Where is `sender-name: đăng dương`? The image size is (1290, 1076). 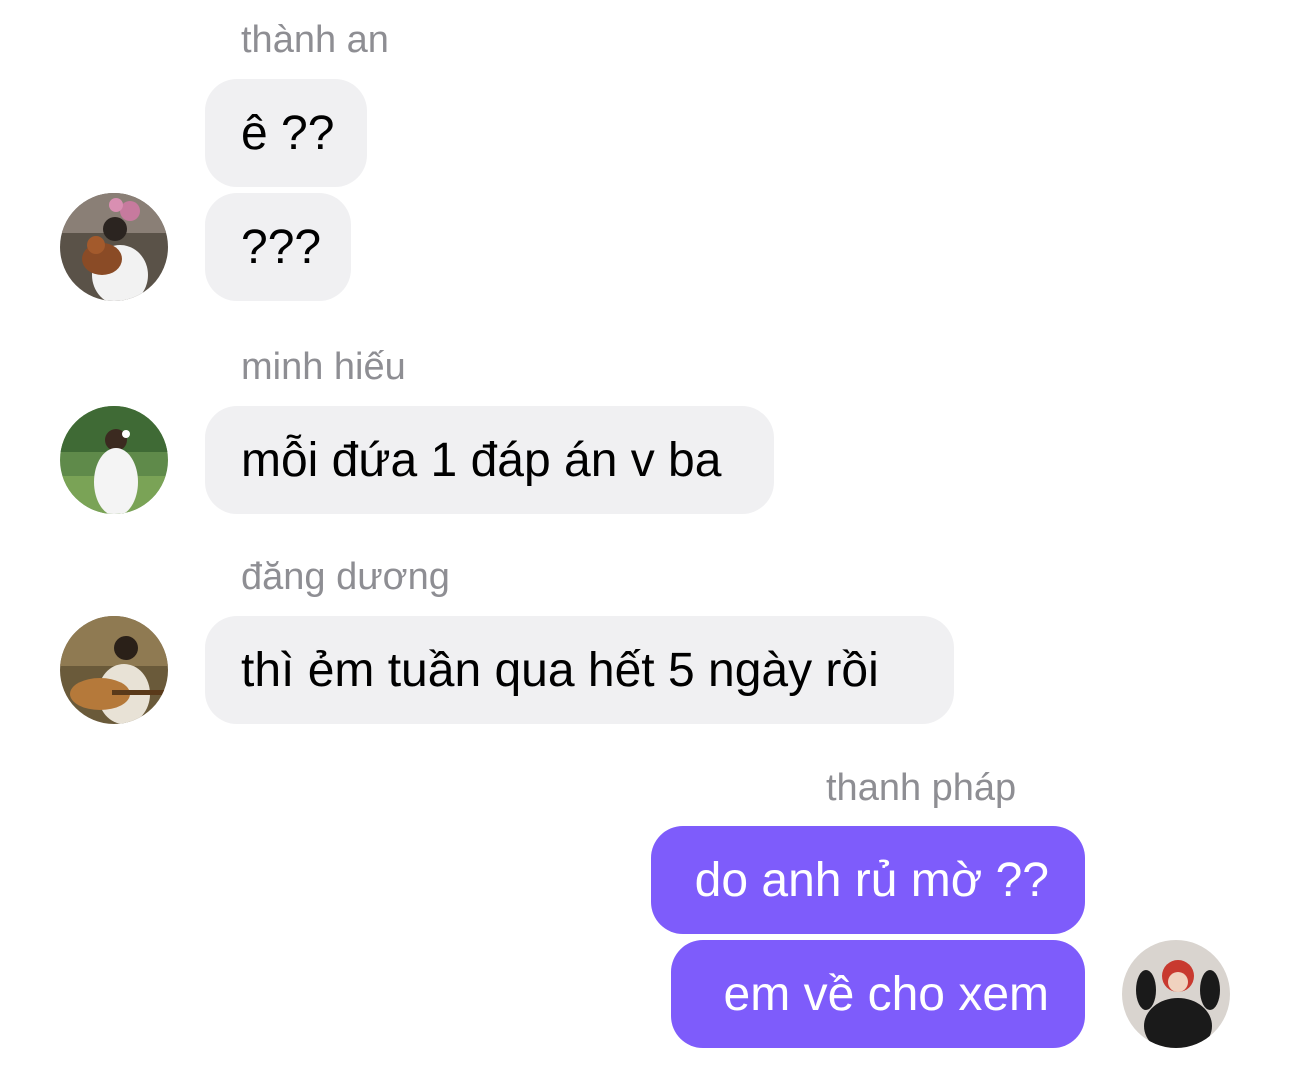 sender-name: đăng dương is located at coordinates (345, 577).